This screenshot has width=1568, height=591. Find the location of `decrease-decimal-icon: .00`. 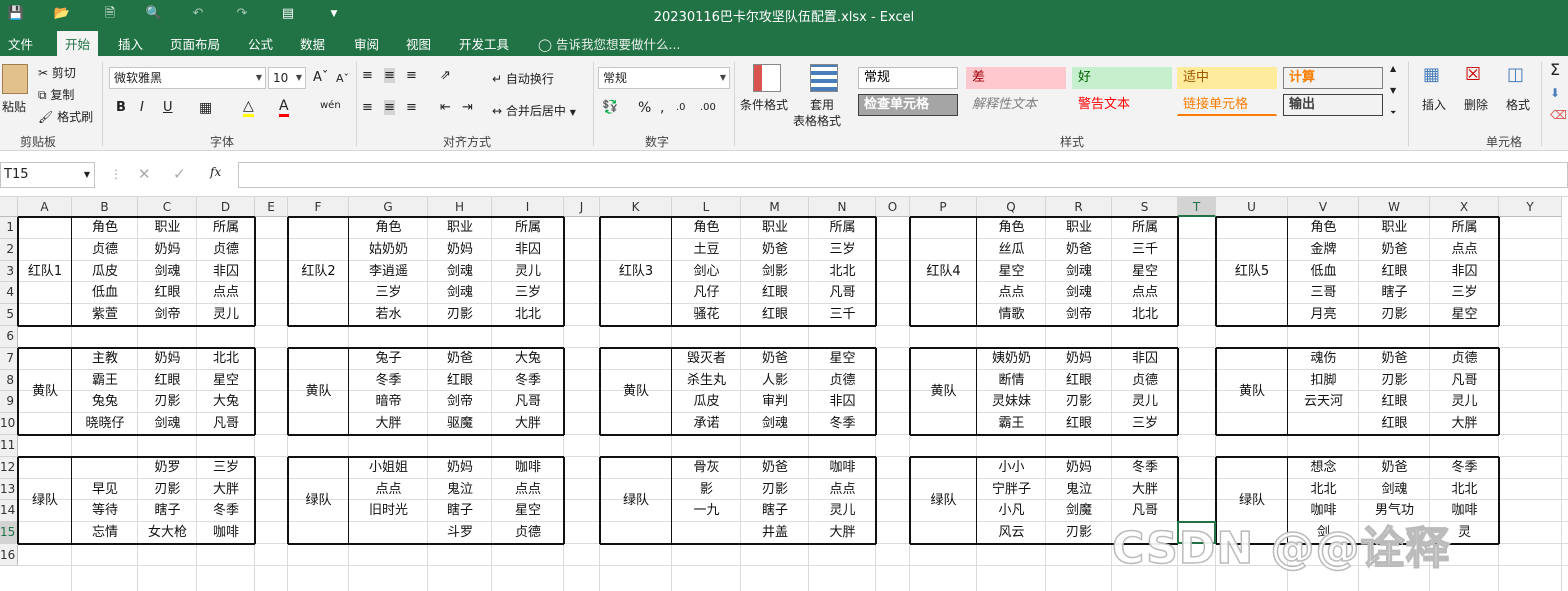

decrease-decimal-icon: .00 is located at coordinates (708, 107).